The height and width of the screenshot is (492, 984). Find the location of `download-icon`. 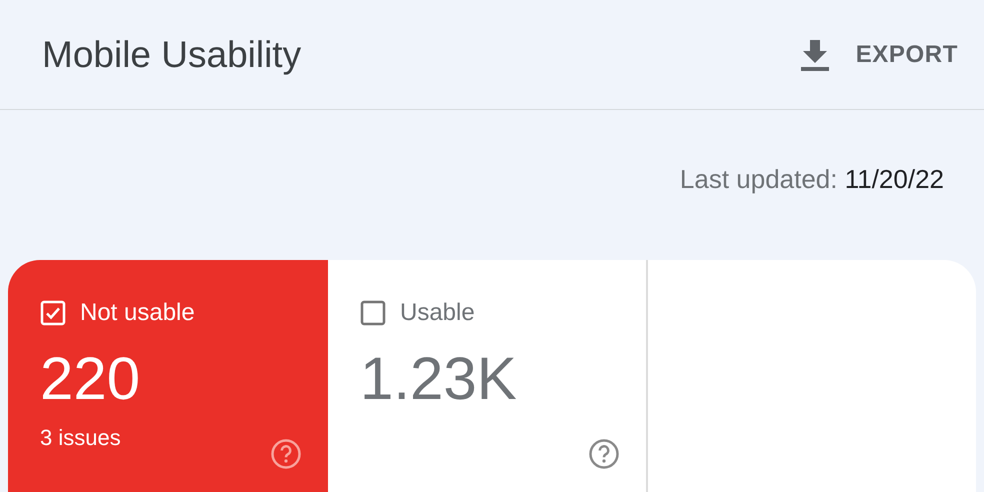

download-icon is located at coordinates (815, 54).